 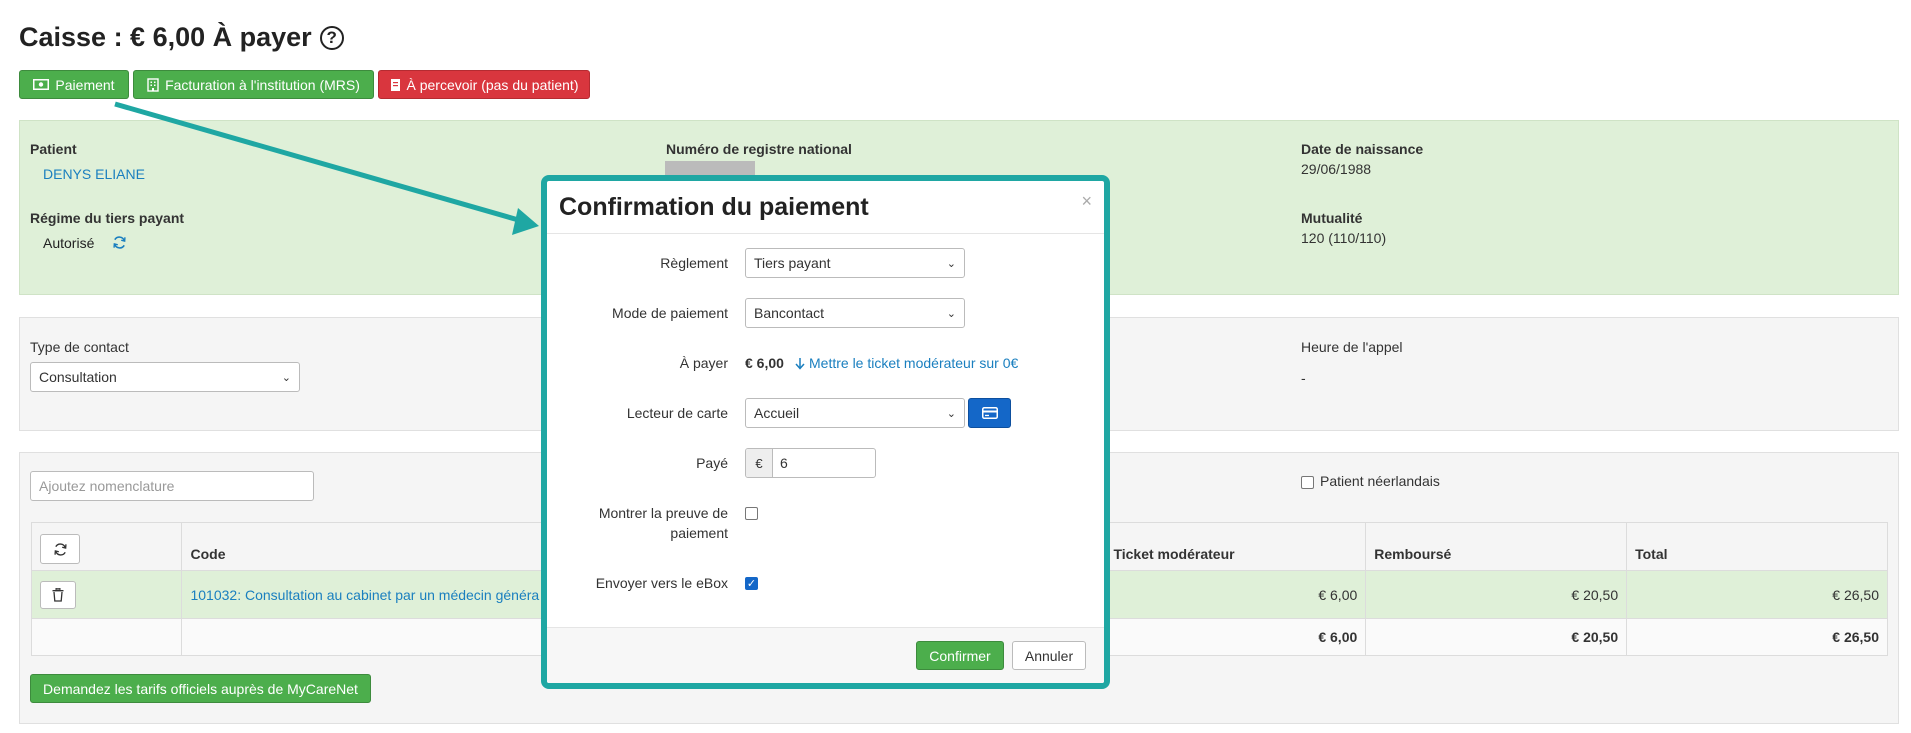 What do you see at coordinates (712, 463) in the screenshot?
I see `paid-label: Payé` at bounding box center [712, 463].